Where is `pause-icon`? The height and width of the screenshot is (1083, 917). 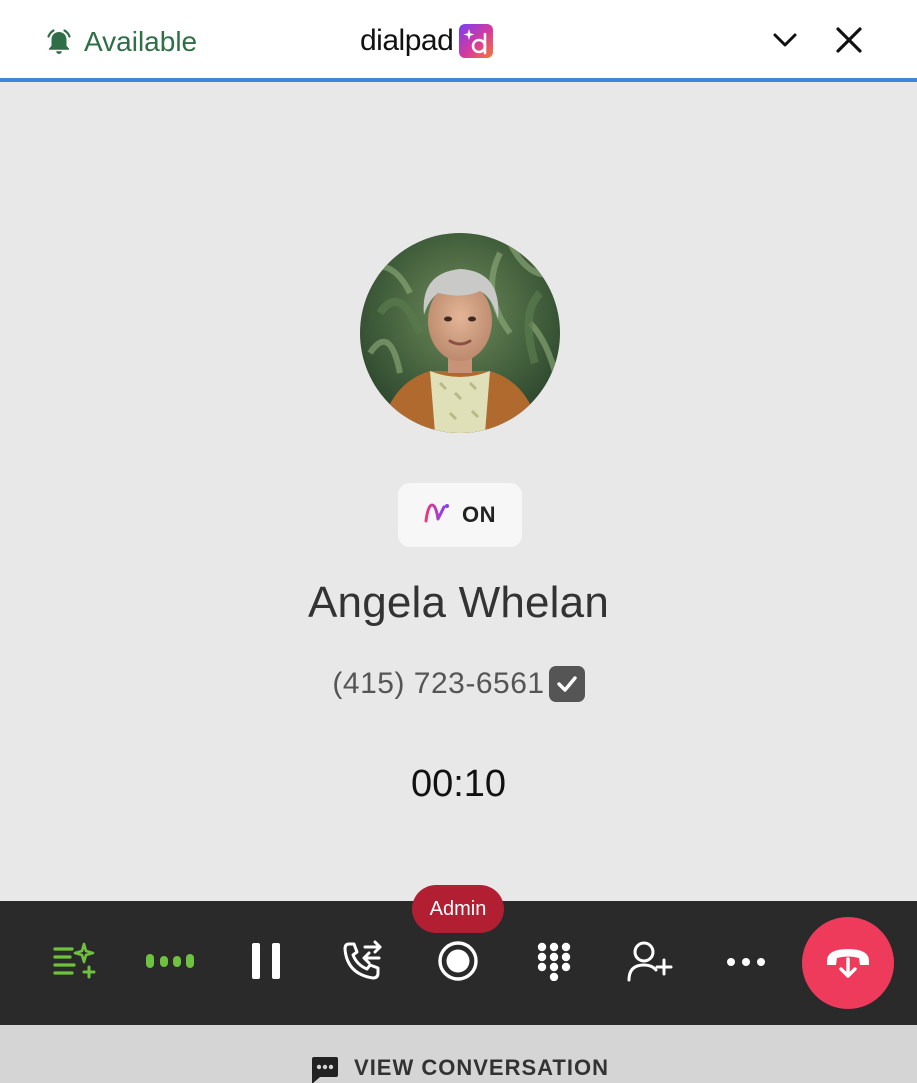 pause-icon is located at coordinates (266, 963).